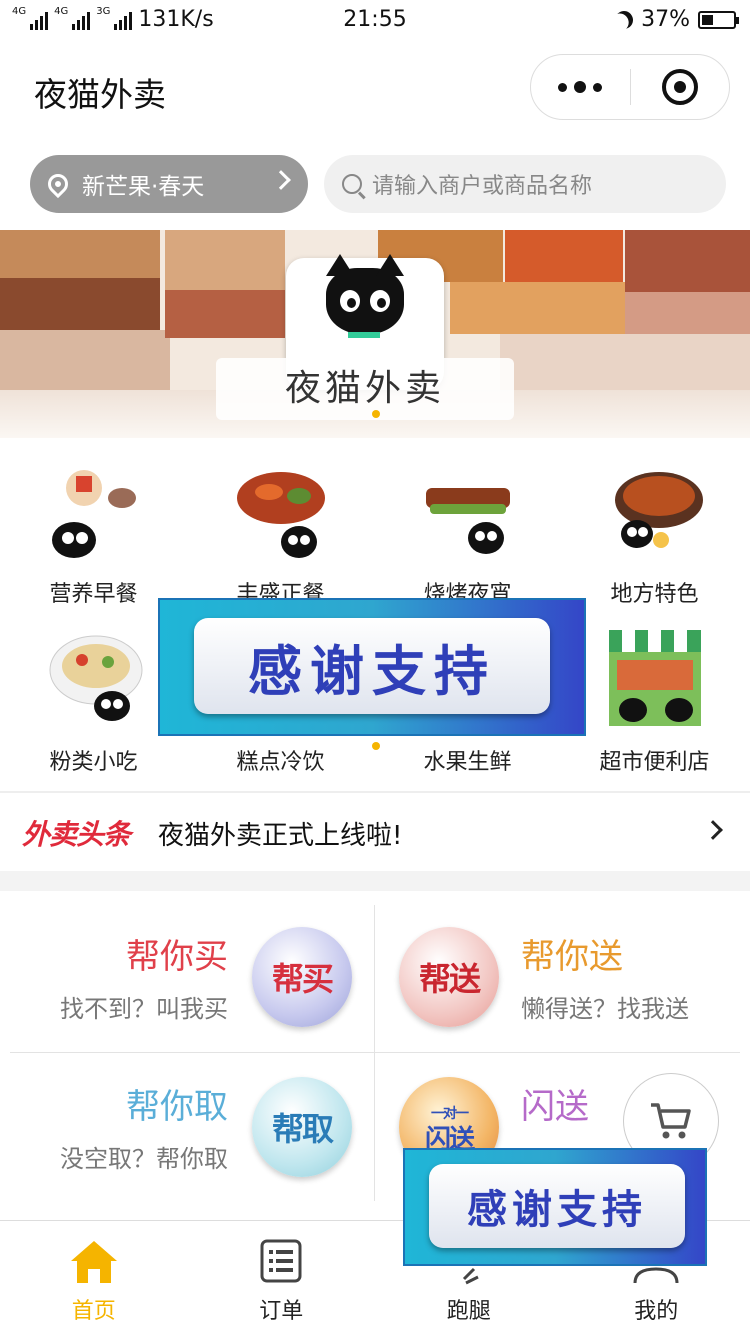 This screenshot has width=750, height=1333. I want to click on service-pickup: 帮你取 没空取？帮你取 帮取, so click(181, 1130).